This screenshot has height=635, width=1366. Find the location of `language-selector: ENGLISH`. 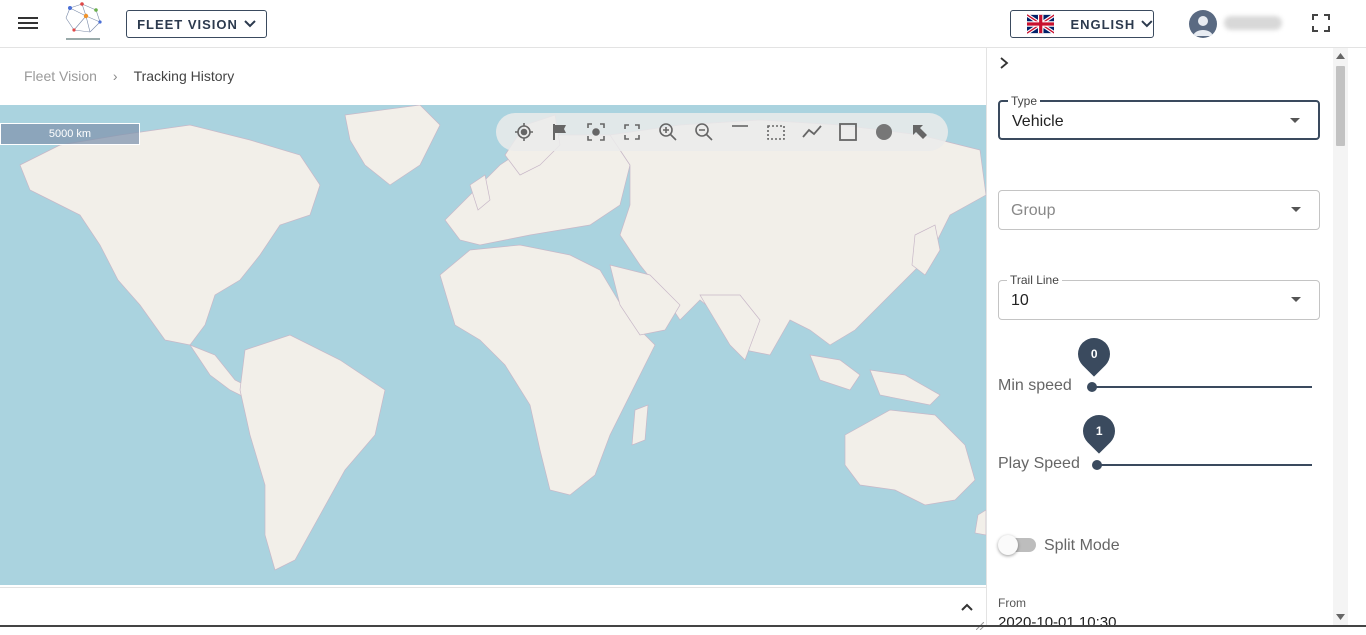

language-selector: ENGLISH is located at coordinates (1082, 24).